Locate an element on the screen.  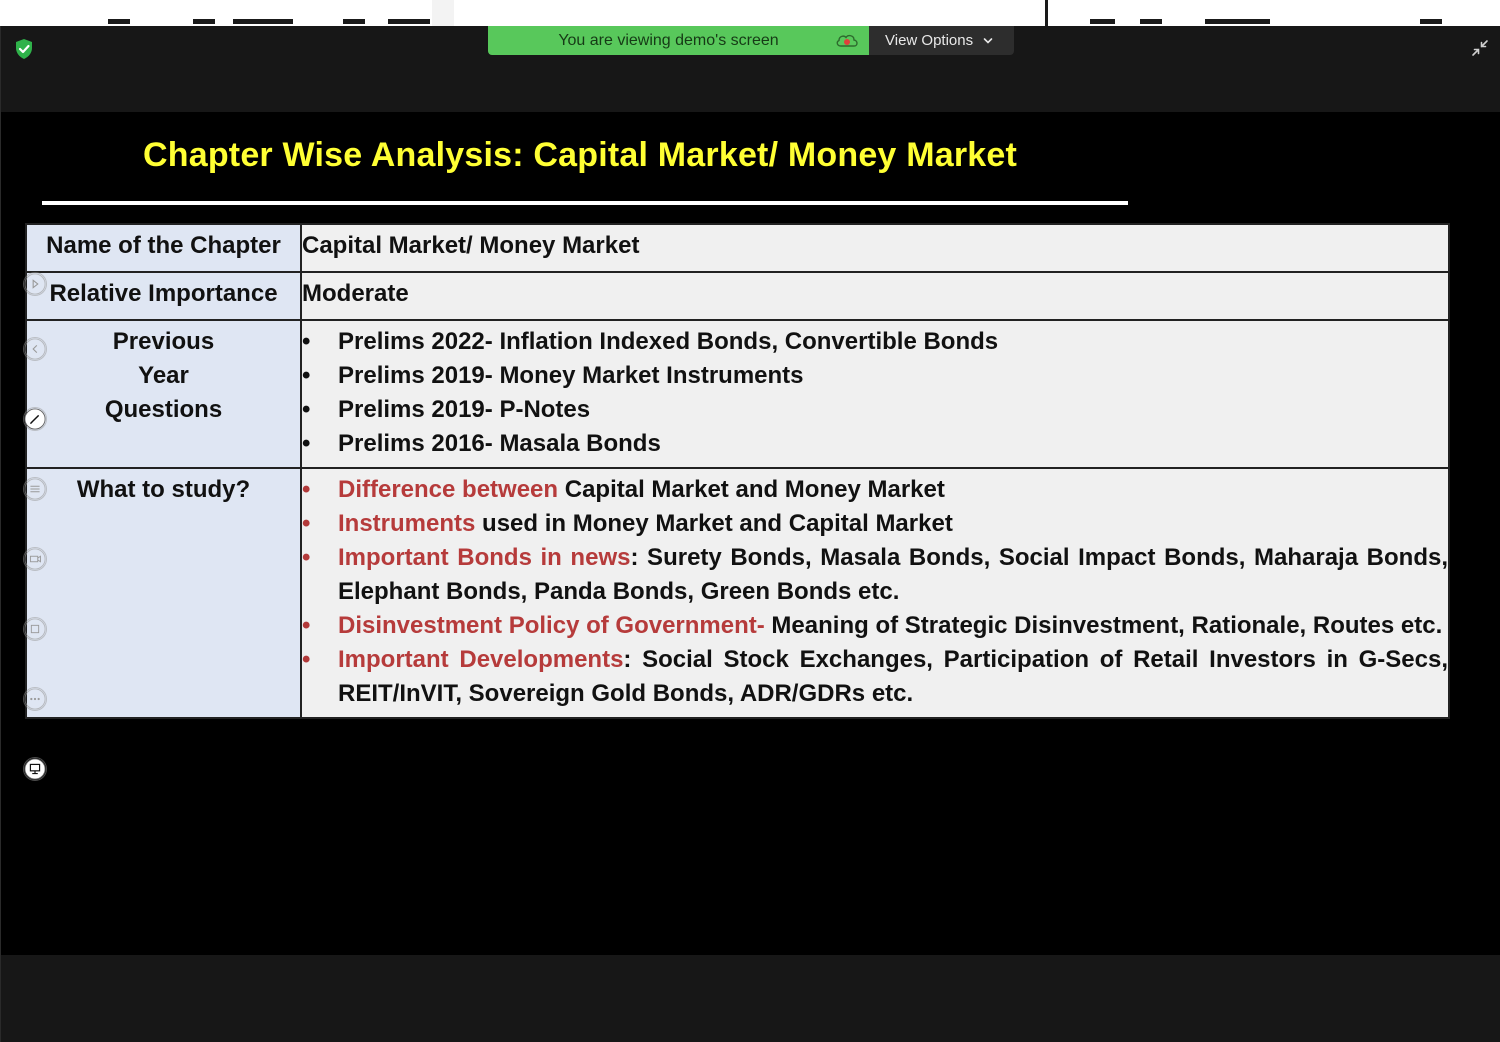
collapse-arrows-icon is located at coordinates (1480, 48).